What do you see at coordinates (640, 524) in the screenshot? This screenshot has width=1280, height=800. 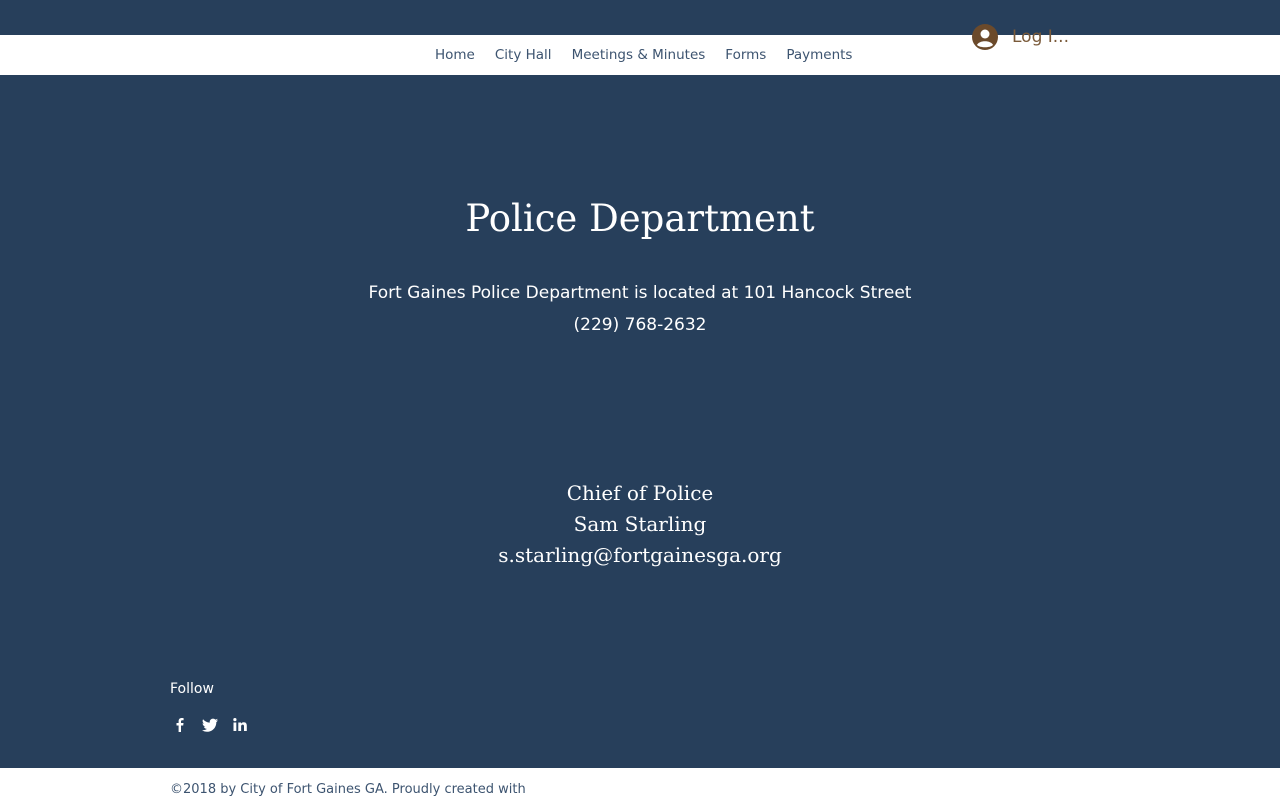 I see `chief-name: Sam Starling` at bounding box center [640, 524].